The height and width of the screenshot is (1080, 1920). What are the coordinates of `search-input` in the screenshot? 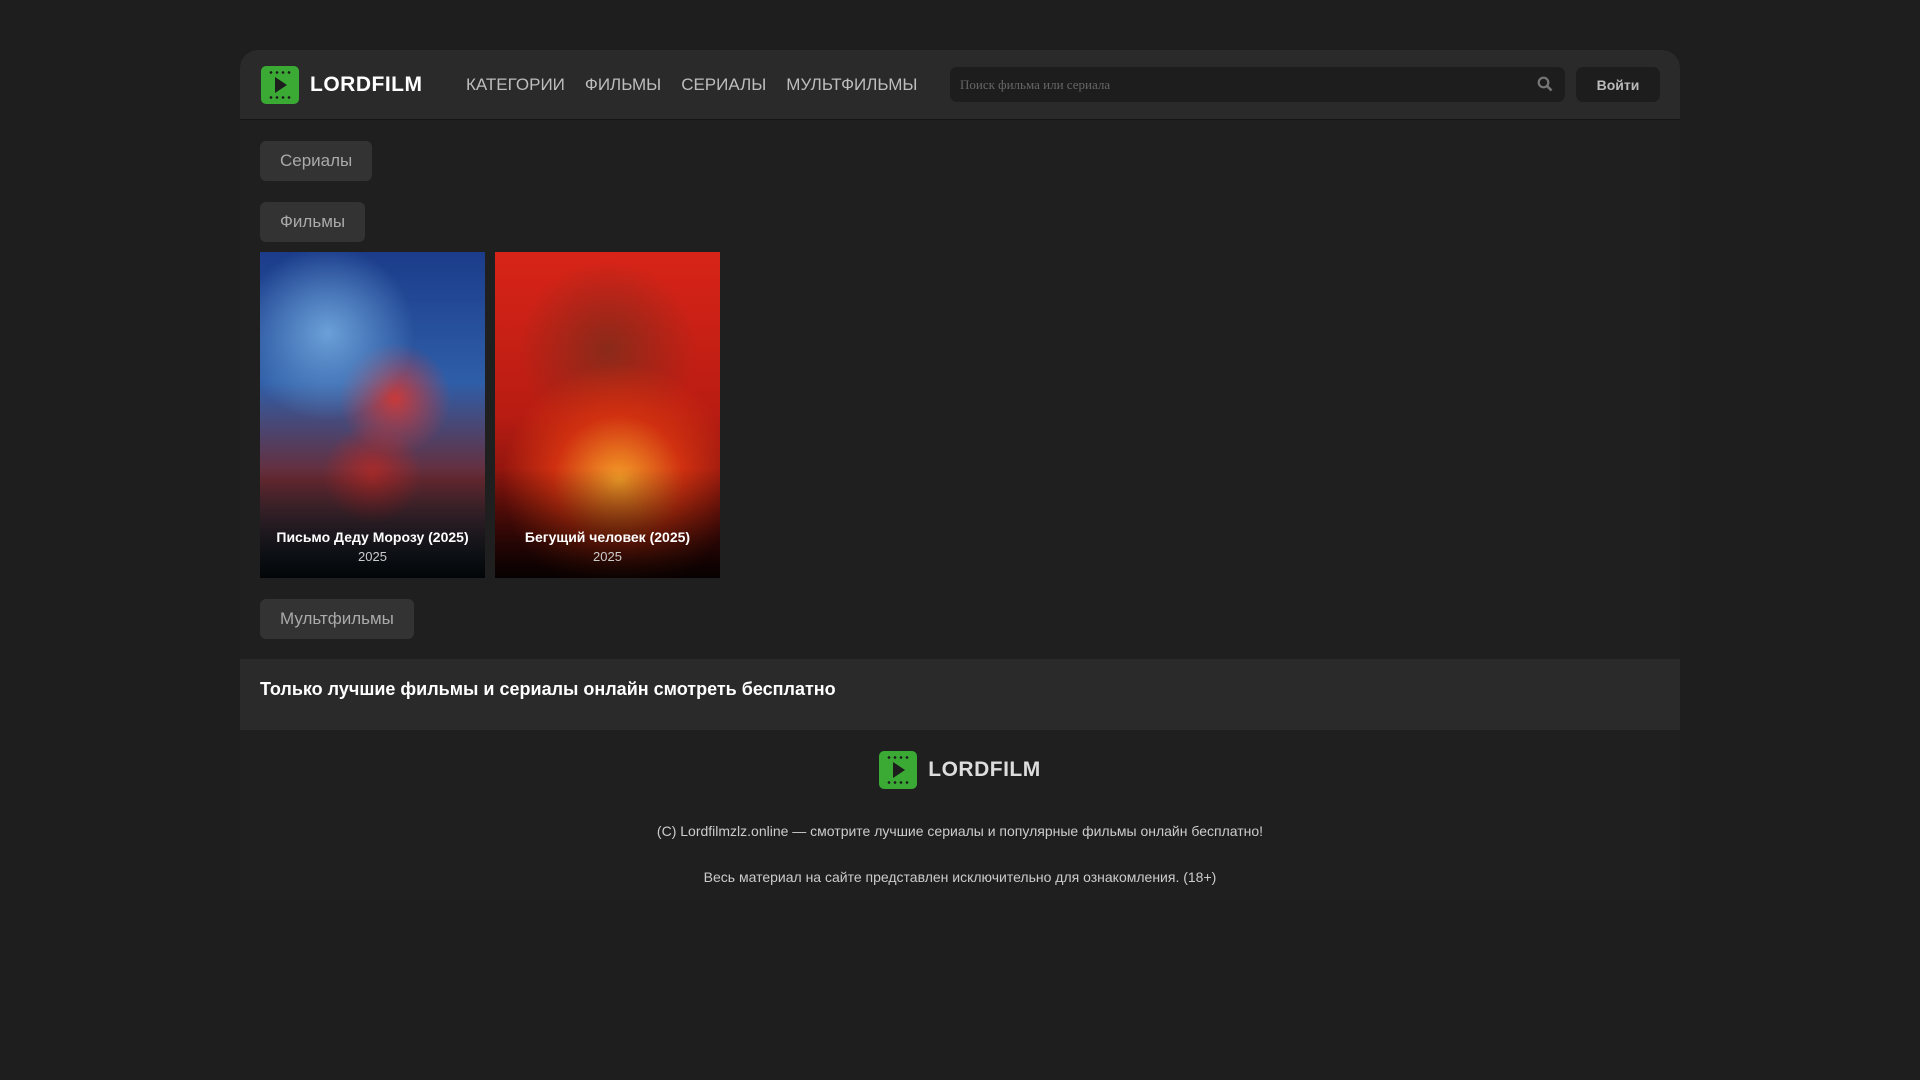 It's located at (1257, 84).